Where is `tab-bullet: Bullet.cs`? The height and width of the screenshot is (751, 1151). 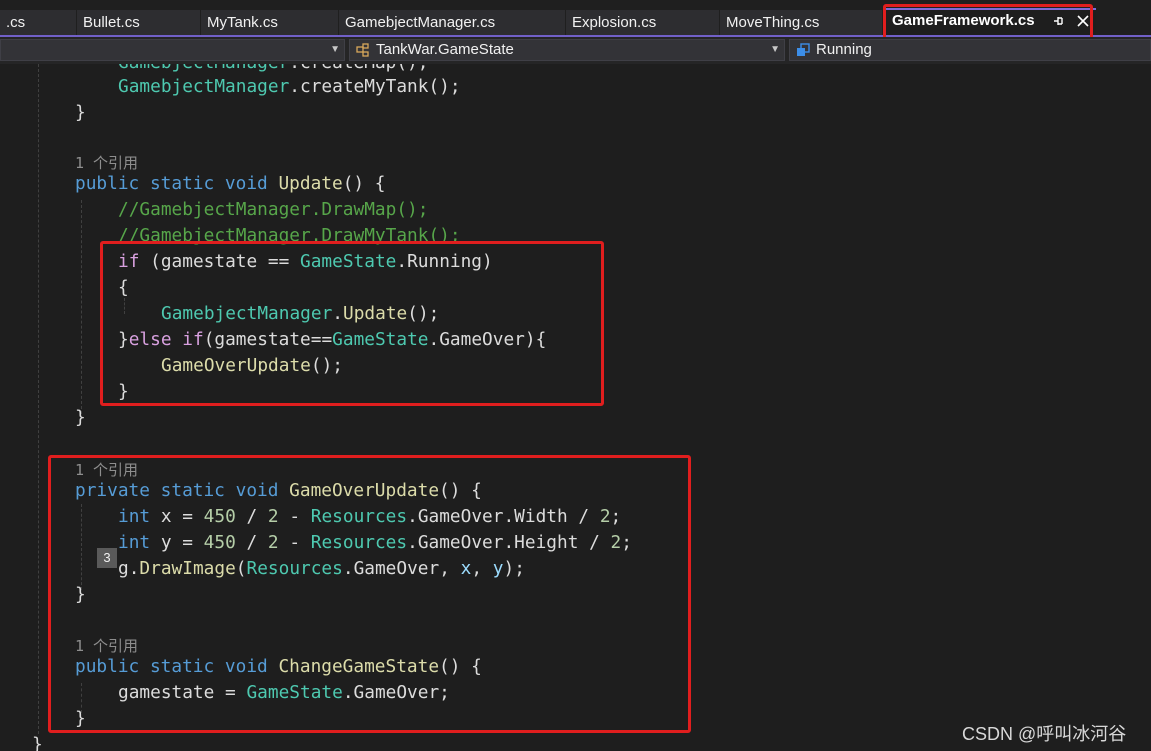 tab-bullet: Bullet.cs is located at coordinates (138, 22).